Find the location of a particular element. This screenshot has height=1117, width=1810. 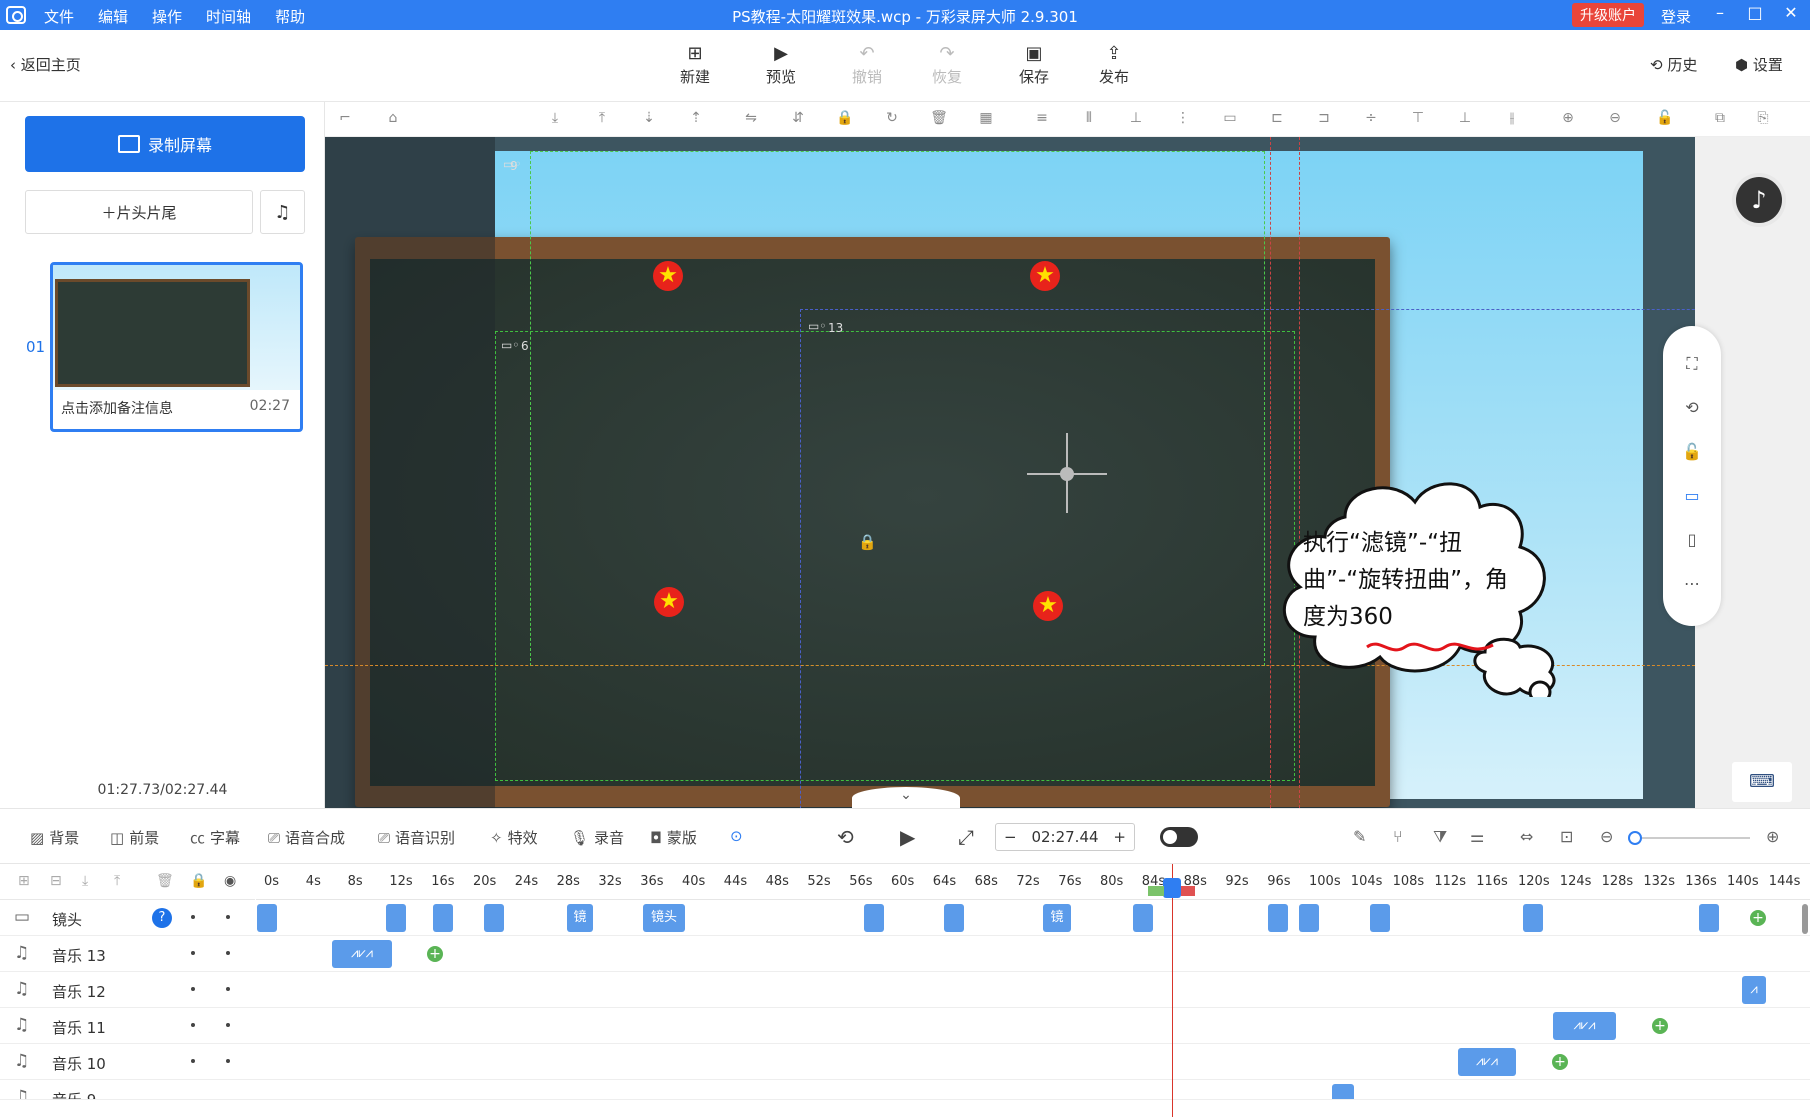

playhead-handle is located at coordinates (1172, 888).